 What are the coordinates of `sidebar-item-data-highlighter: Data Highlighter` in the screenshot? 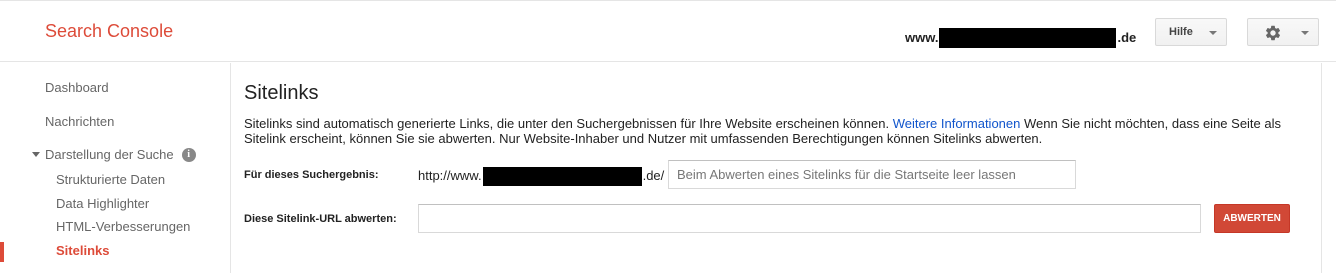 It's located at (102, 203).